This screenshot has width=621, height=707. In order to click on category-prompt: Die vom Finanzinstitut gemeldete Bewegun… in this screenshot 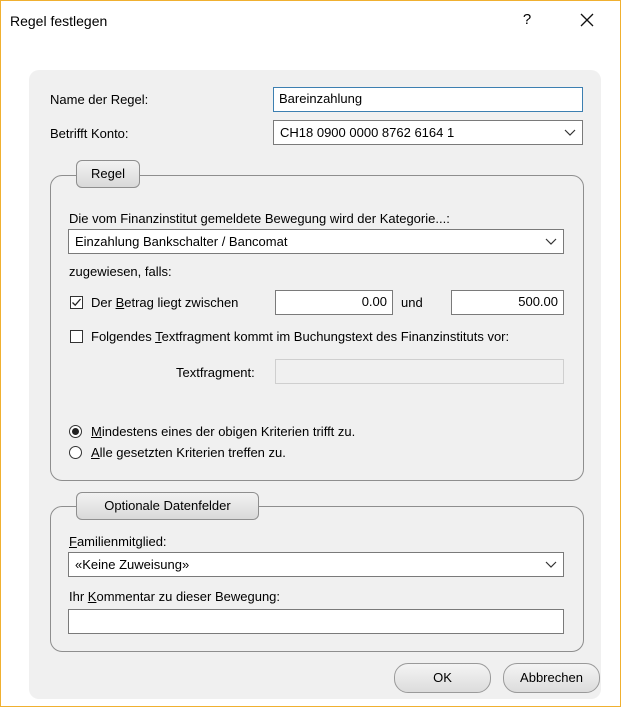, I will do `click(259, 218)`.